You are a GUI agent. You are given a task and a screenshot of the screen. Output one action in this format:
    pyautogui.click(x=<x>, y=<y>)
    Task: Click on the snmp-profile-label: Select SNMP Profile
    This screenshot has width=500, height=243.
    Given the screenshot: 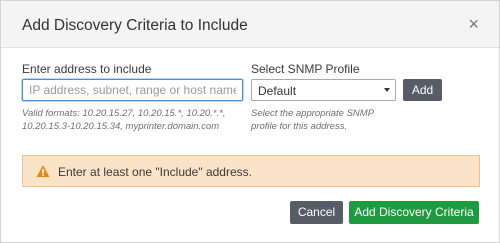 What is the action you would take?
    pyautogui.click(x=305, y=69)
    